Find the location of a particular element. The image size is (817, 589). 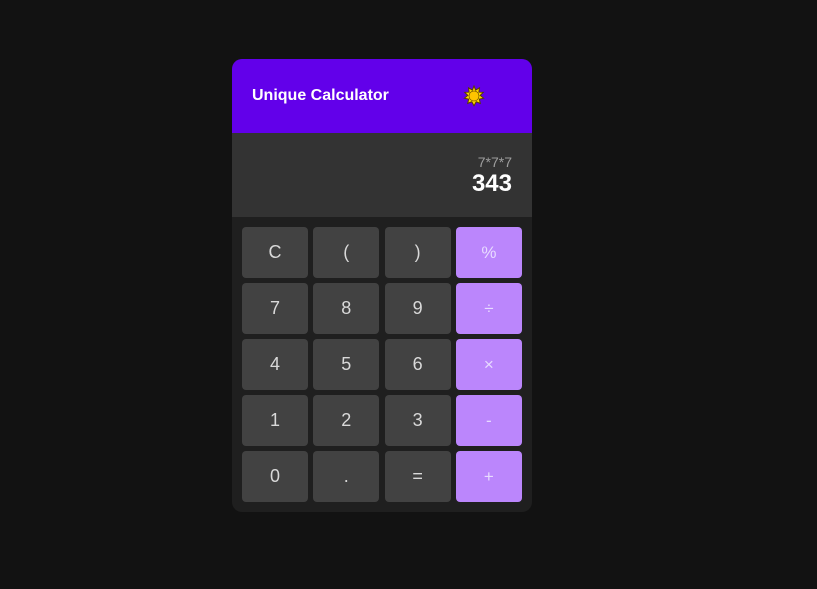

digit-3-button: 3 is located at coordinates (417, 420).